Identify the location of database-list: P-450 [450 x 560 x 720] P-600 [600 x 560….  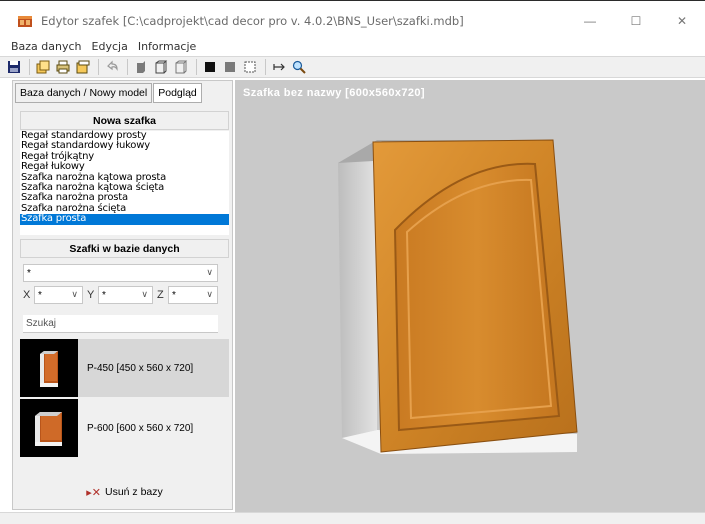
(124, 409).